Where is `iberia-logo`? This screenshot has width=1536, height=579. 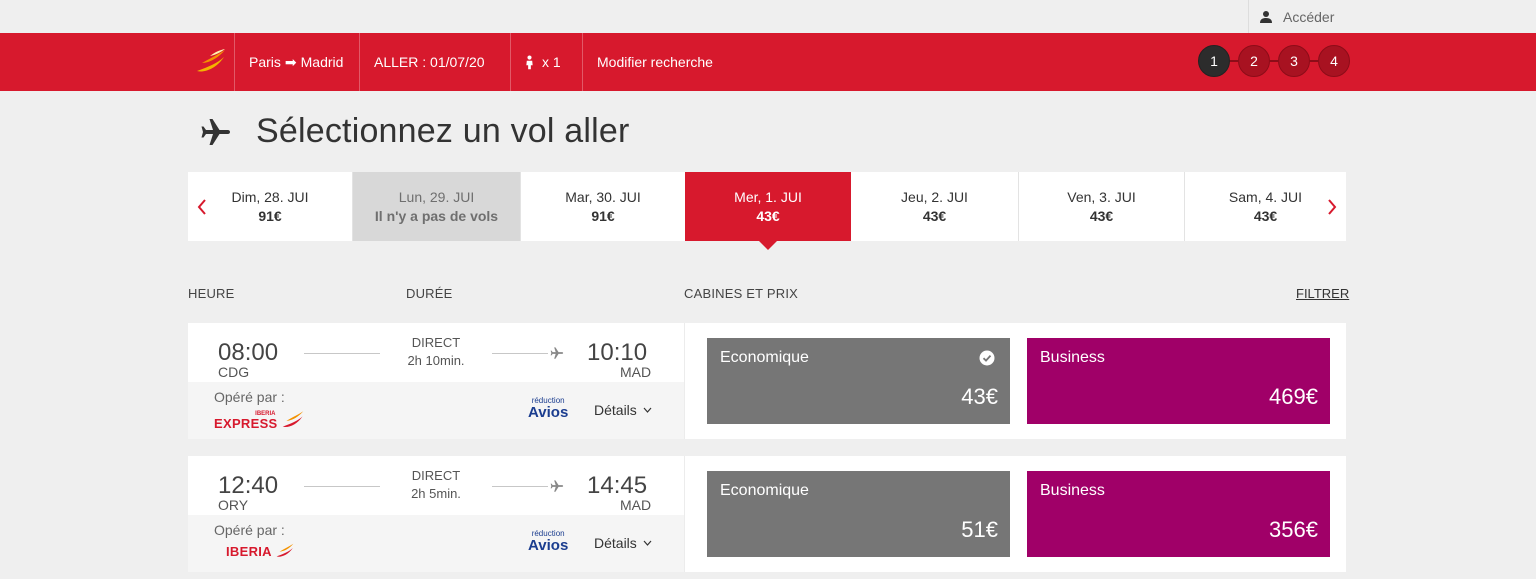 iberia-logo is located at coordinates (211, 62).